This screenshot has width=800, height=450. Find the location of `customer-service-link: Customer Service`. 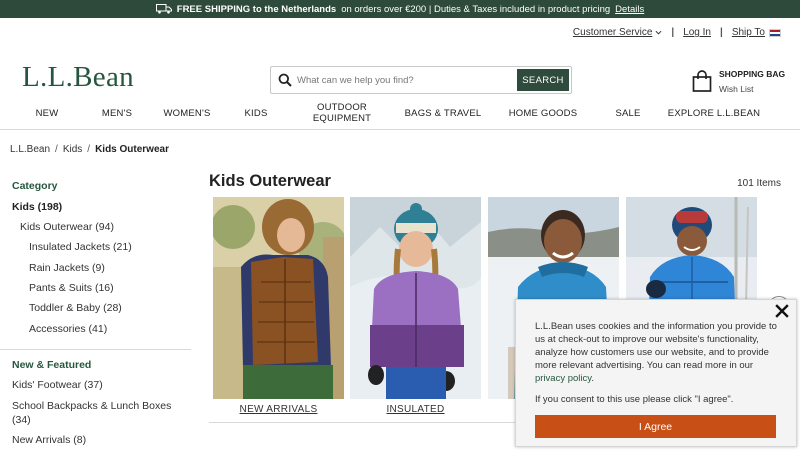

customer-service-link: Customer Service is located at coordinates (612, 32).